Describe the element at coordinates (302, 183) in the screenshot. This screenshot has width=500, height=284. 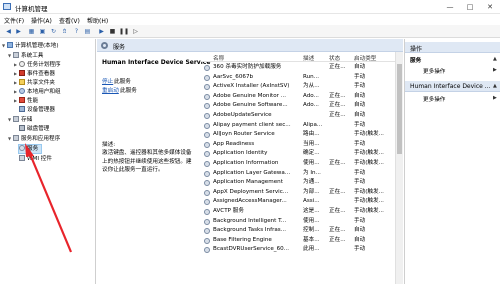
I see `service-row: Application Management 为通... 手动` at that location.